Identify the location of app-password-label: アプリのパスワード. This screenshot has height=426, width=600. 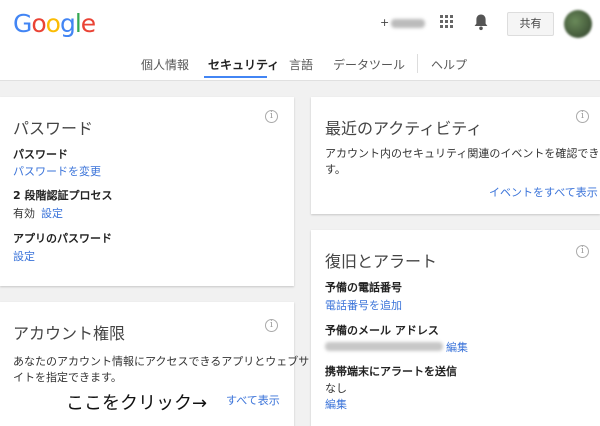
(62, 238).